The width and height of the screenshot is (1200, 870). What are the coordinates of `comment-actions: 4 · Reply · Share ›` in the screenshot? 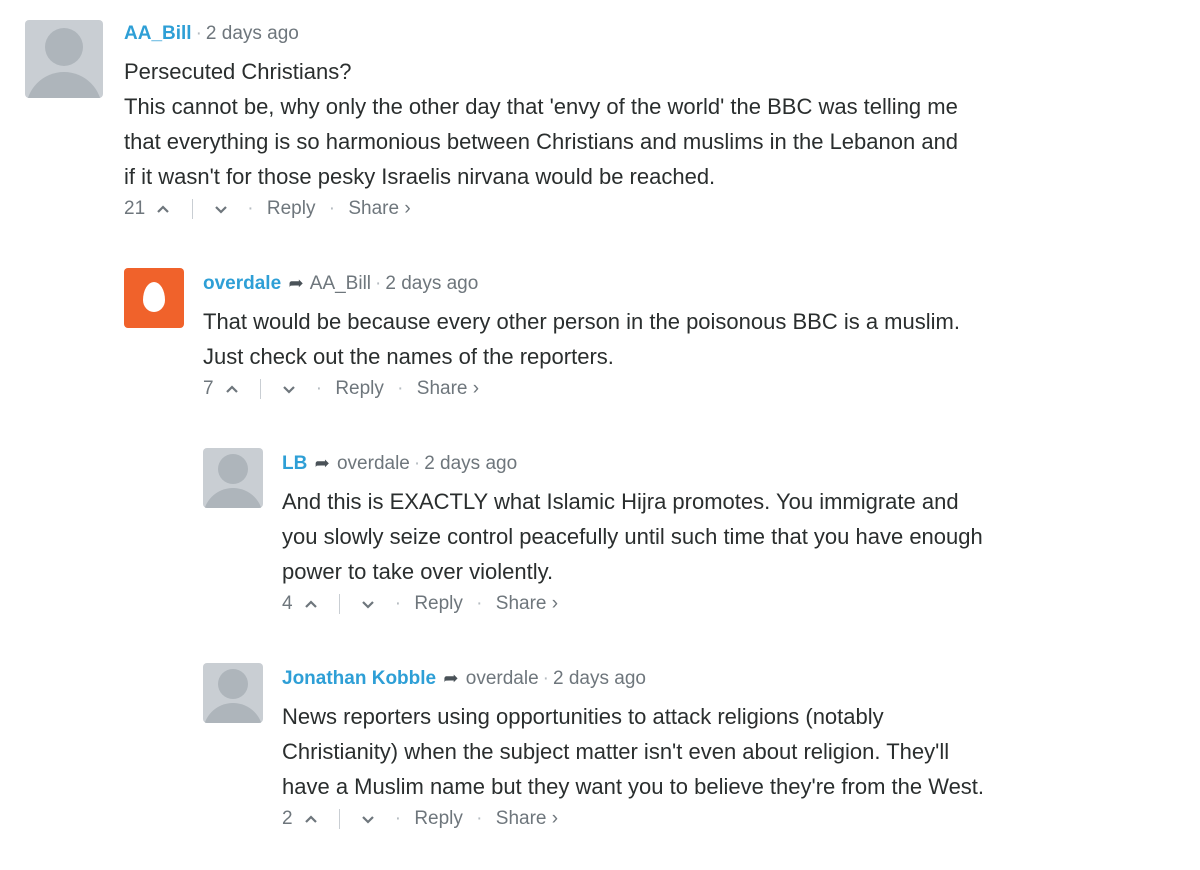 It's located at (732, 604).